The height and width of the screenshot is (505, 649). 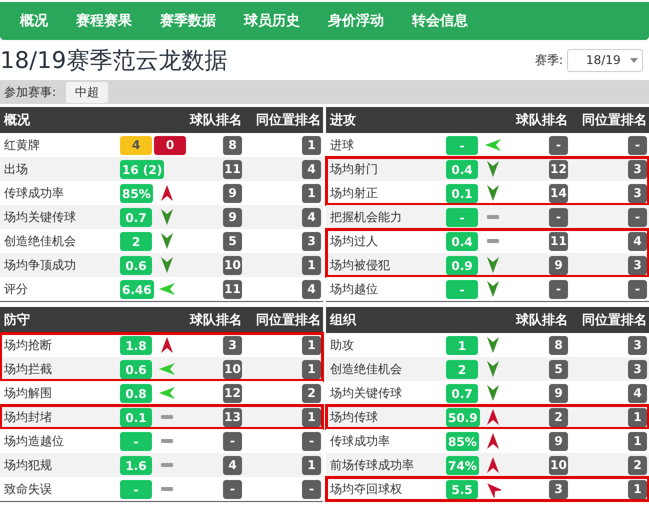 I want to click on stat-label: 传球成功率, so click(x=34, y=193).